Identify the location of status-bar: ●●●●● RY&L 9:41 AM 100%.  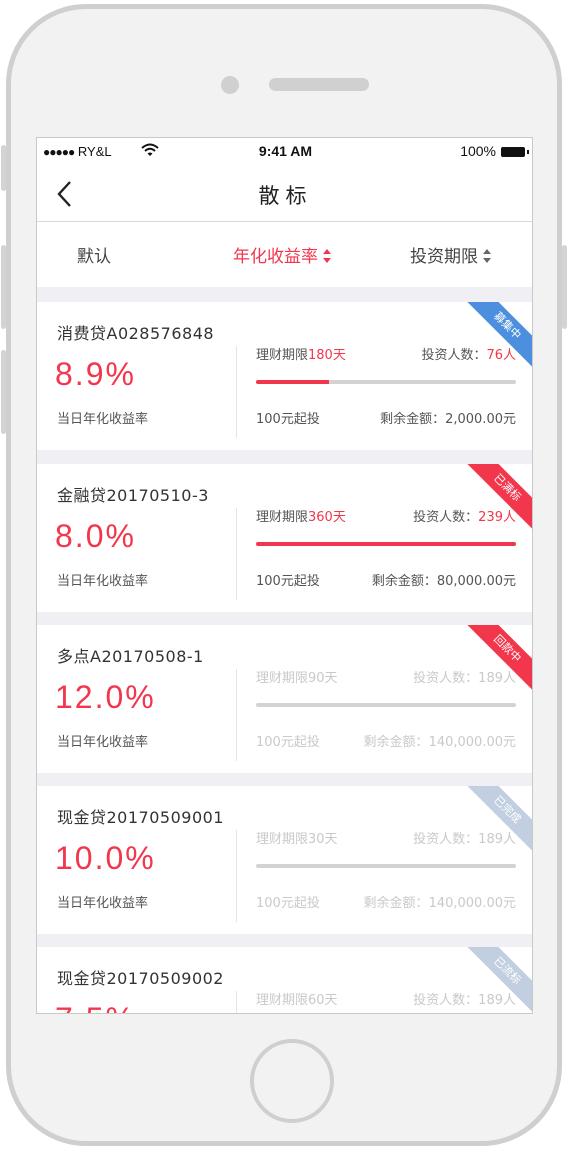
(284, 152).